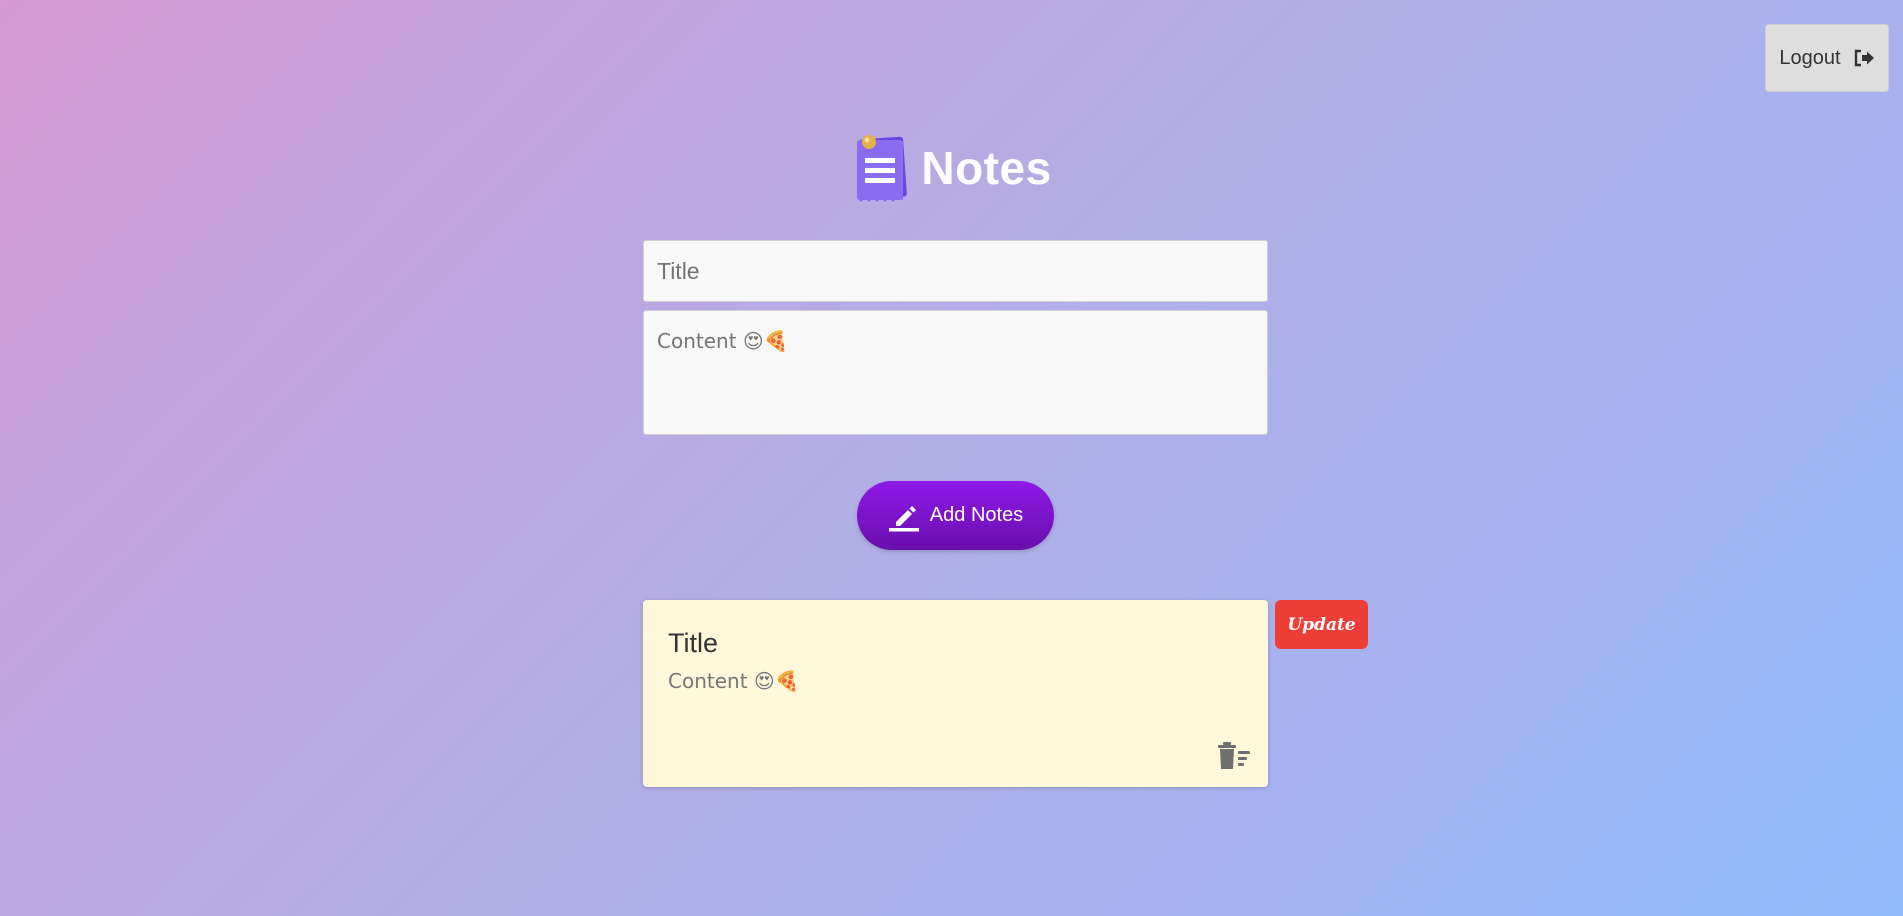  What do you see at coordinates (955, 271) in the screenshot?
I see `title-input` at bounding box center [955, 271].